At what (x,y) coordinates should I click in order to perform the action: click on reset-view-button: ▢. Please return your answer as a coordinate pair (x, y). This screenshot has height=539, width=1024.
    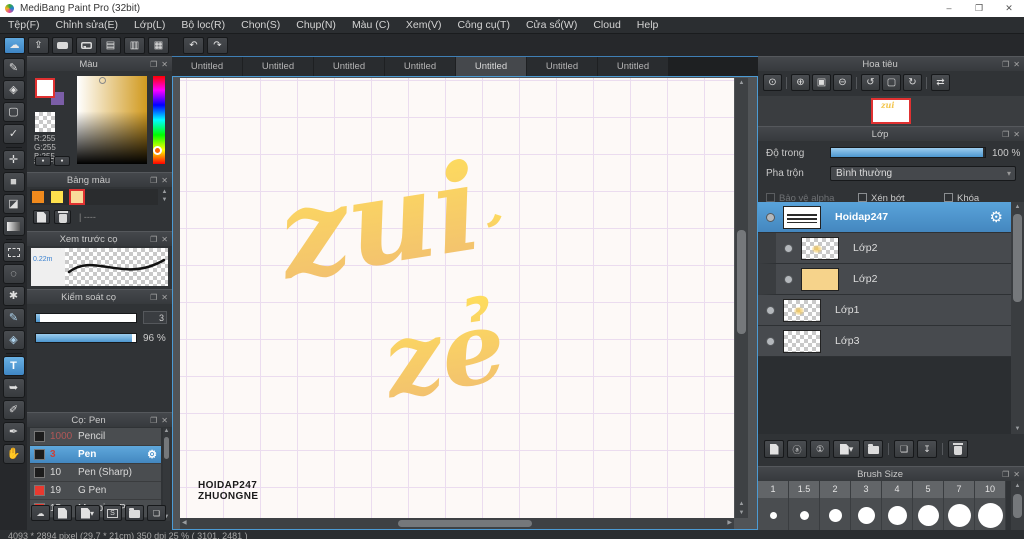
    Looking at the image, I should click on (891, 82).